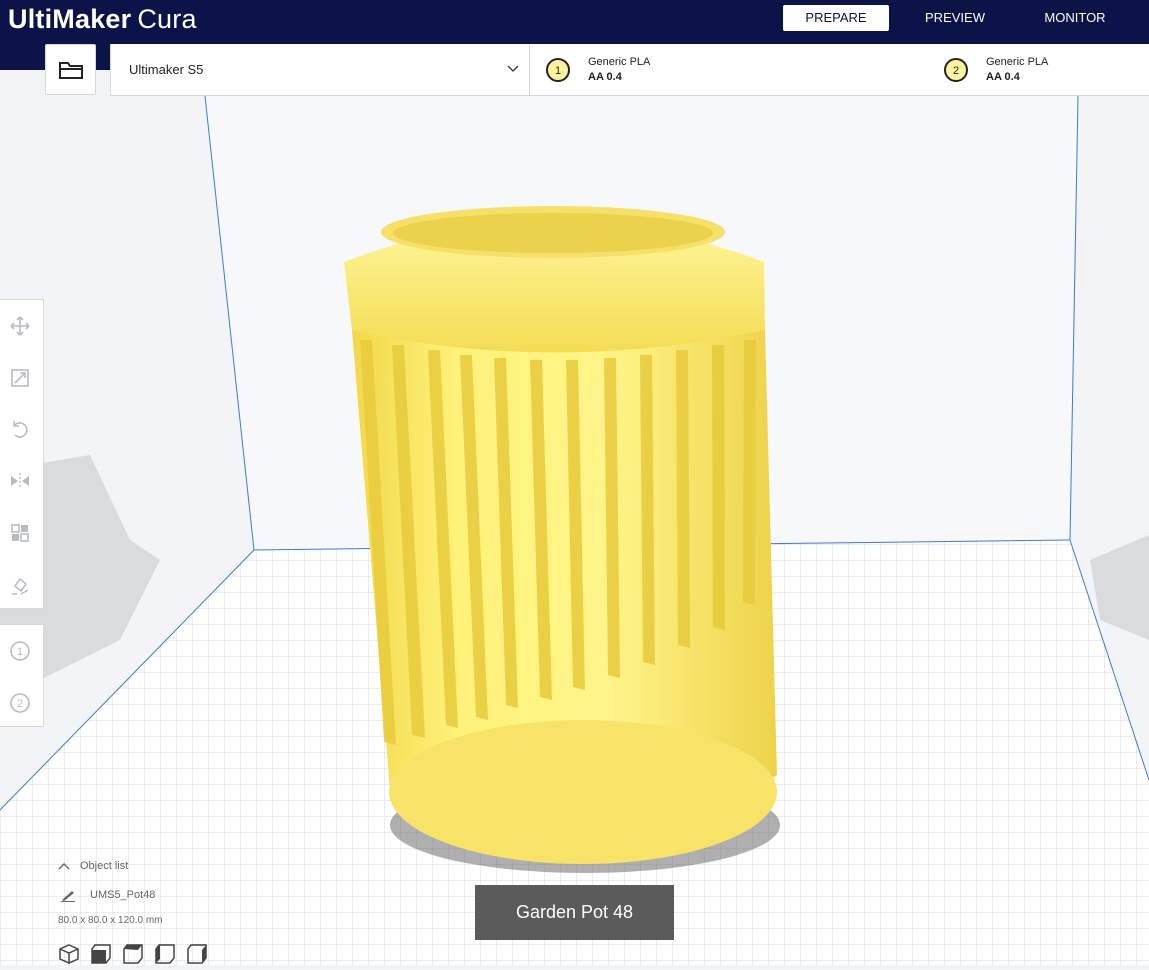 The width and height of the screenshot is (1149, 970). Describe the element at coordinates (167, 19) in the screenshot. I see `logo-product: Cura` at that location.